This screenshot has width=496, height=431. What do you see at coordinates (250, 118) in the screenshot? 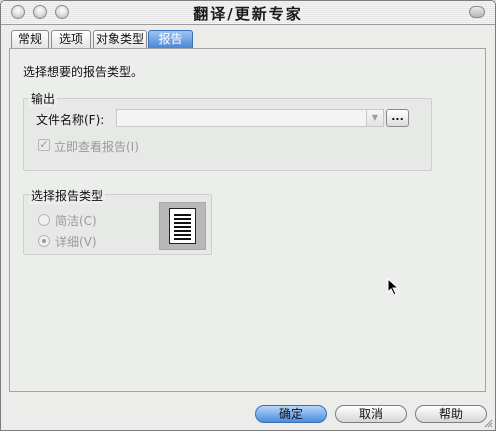
I see `filename-combo: ▼` at bounding box center [250, 118].